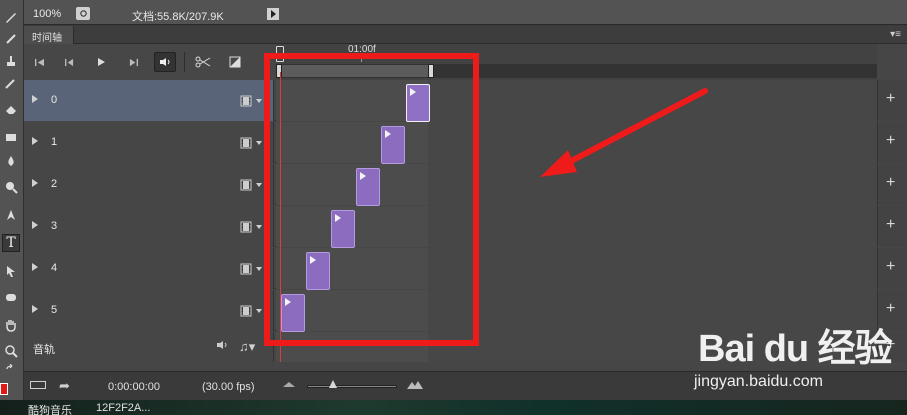 The width and height of the screenshot is (907, 415). I want to click on current-timecode: 0:00:00:00, so click(134, 387).